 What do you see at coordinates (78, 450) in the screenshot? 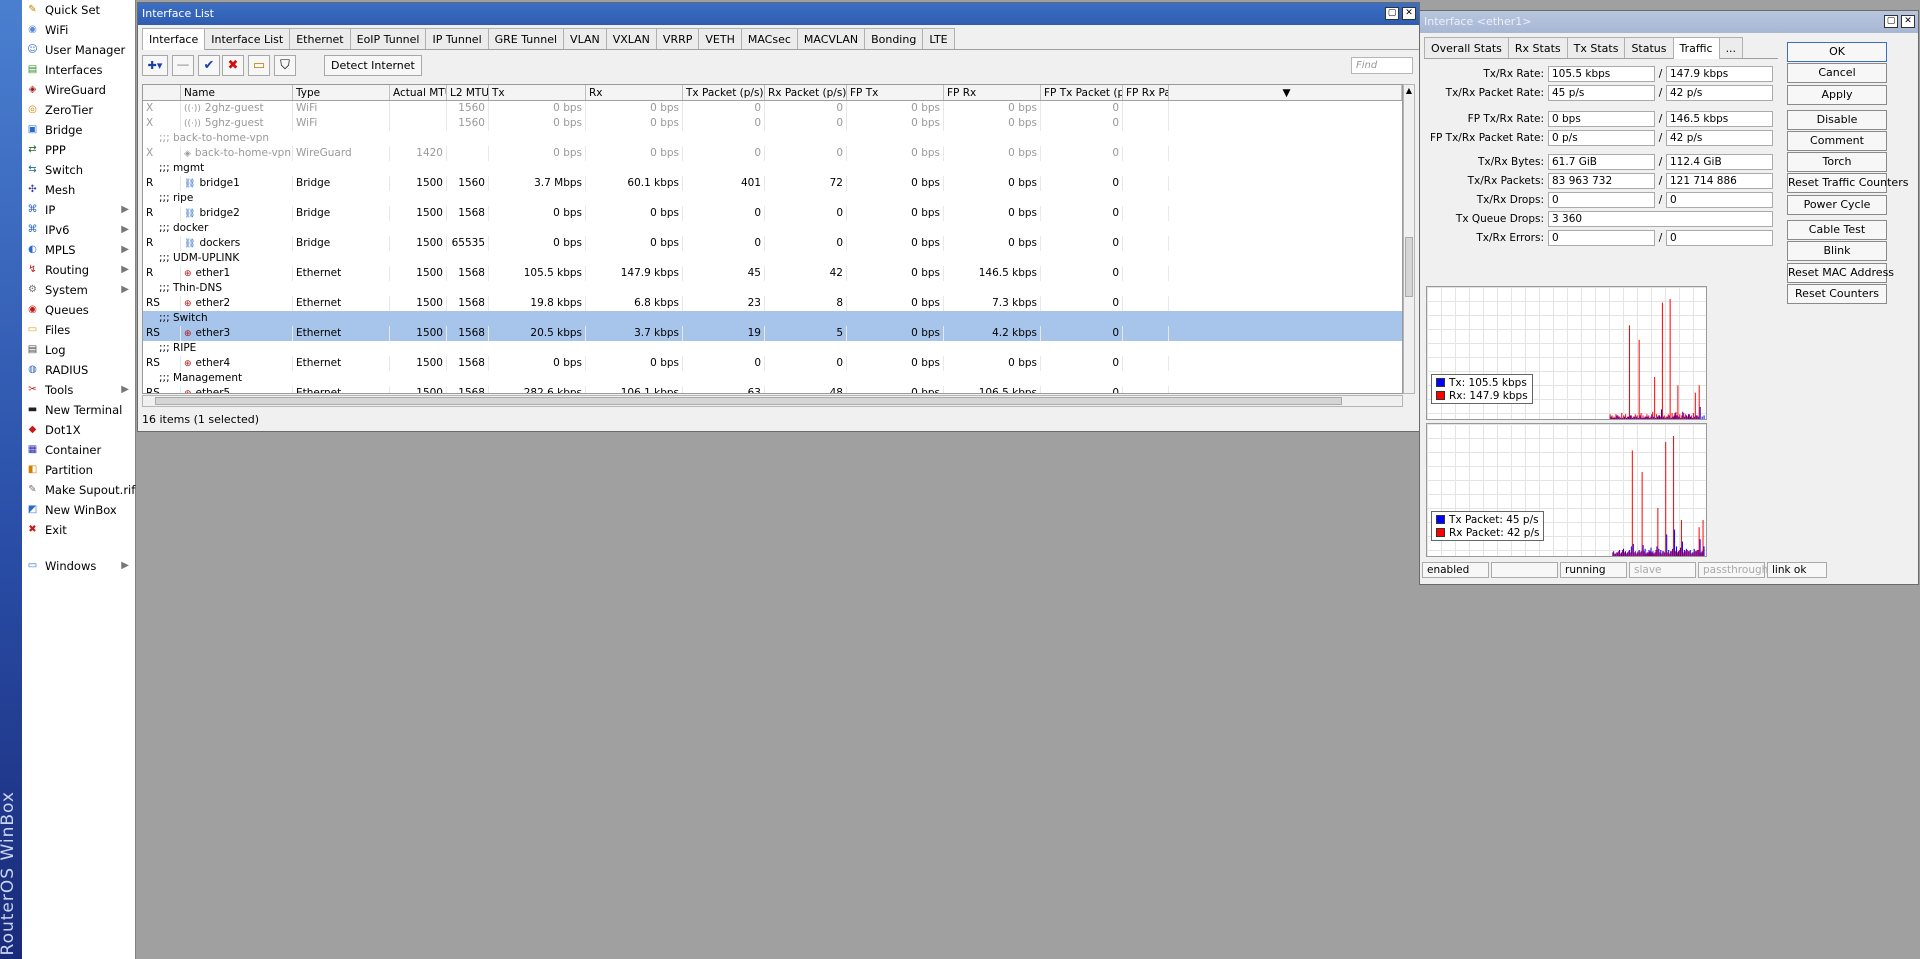
I see `sidebar-item-container: ▦ Container` at bounding box center [78, 450].